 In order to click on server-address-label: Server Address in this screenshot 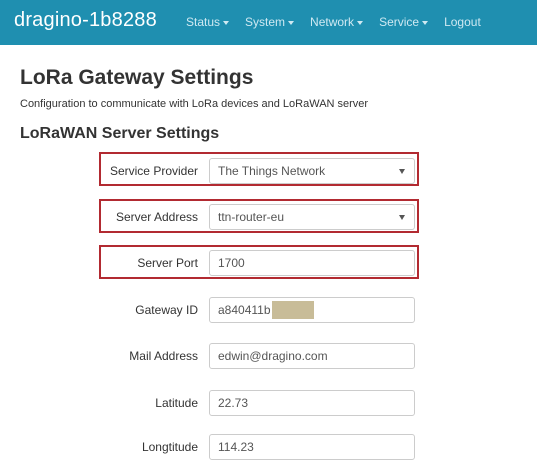, I will do `click(156, 217)`.